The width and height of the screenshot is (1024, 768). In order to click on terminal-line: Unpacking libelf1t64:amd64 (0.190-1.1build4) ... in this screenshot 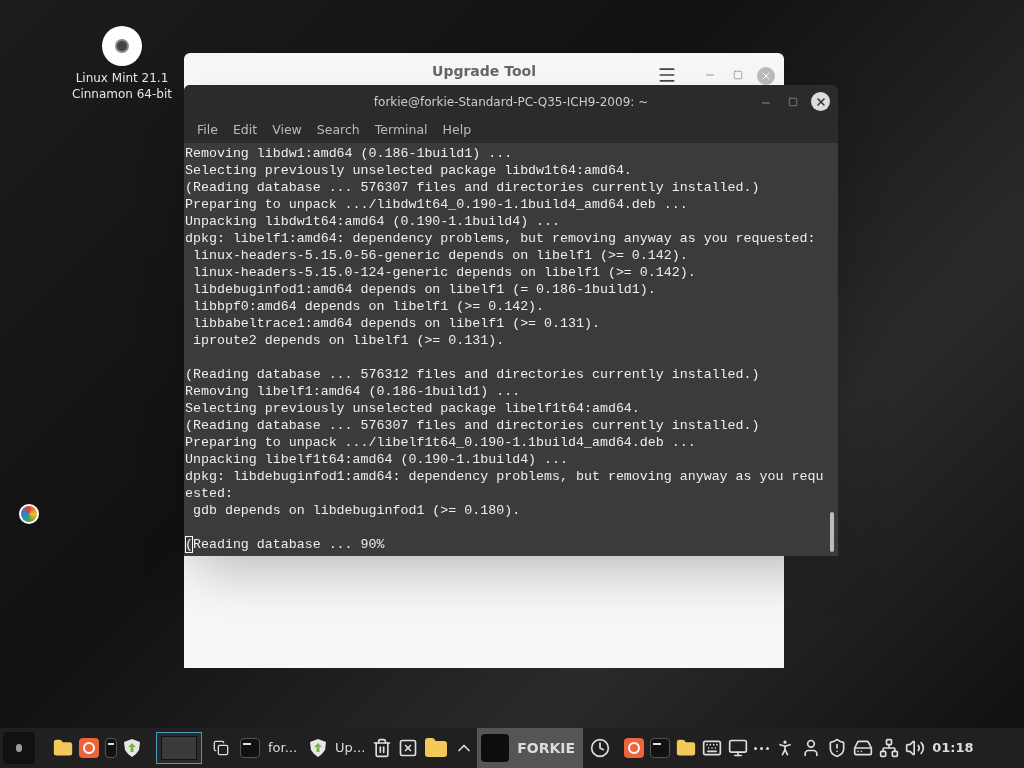, I will do `click(376, 459)`.